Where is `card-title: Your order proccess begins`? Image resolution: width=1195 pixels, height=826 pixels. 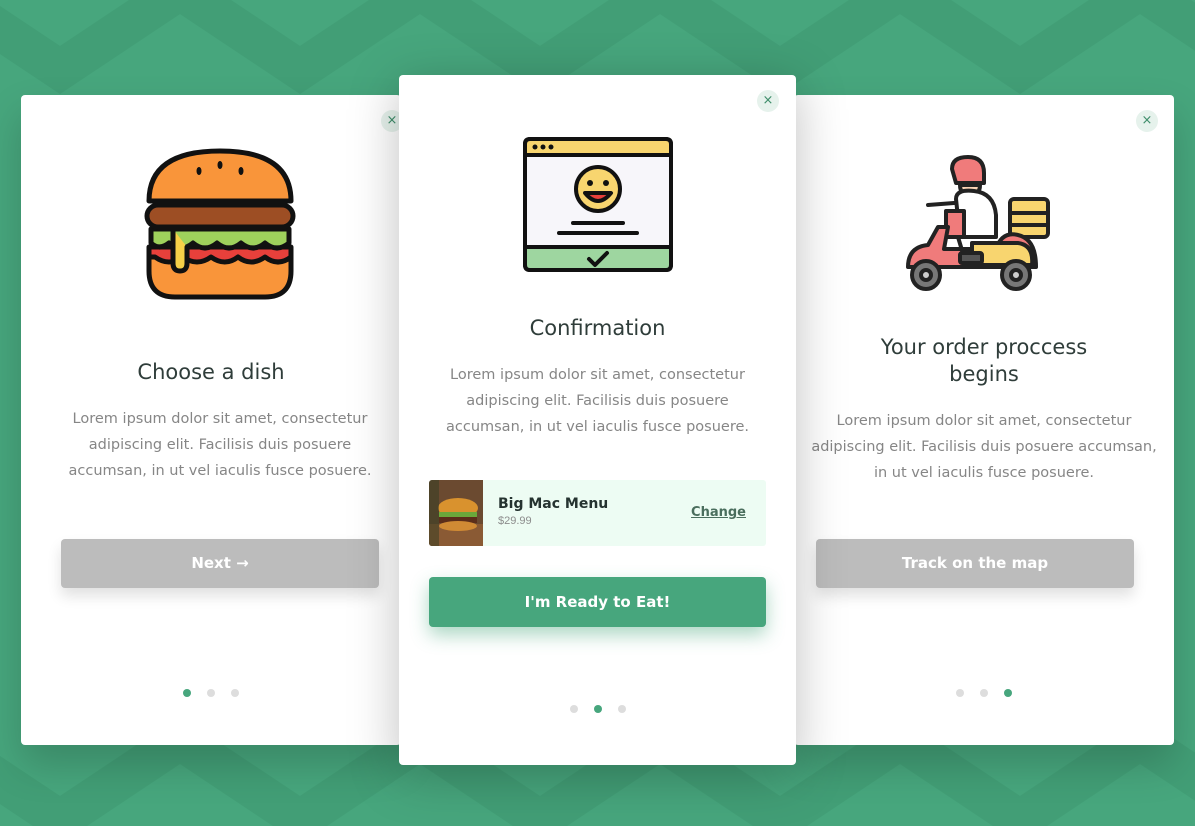
card-title: Your order proccess begins is located at coordinates (984, 360).